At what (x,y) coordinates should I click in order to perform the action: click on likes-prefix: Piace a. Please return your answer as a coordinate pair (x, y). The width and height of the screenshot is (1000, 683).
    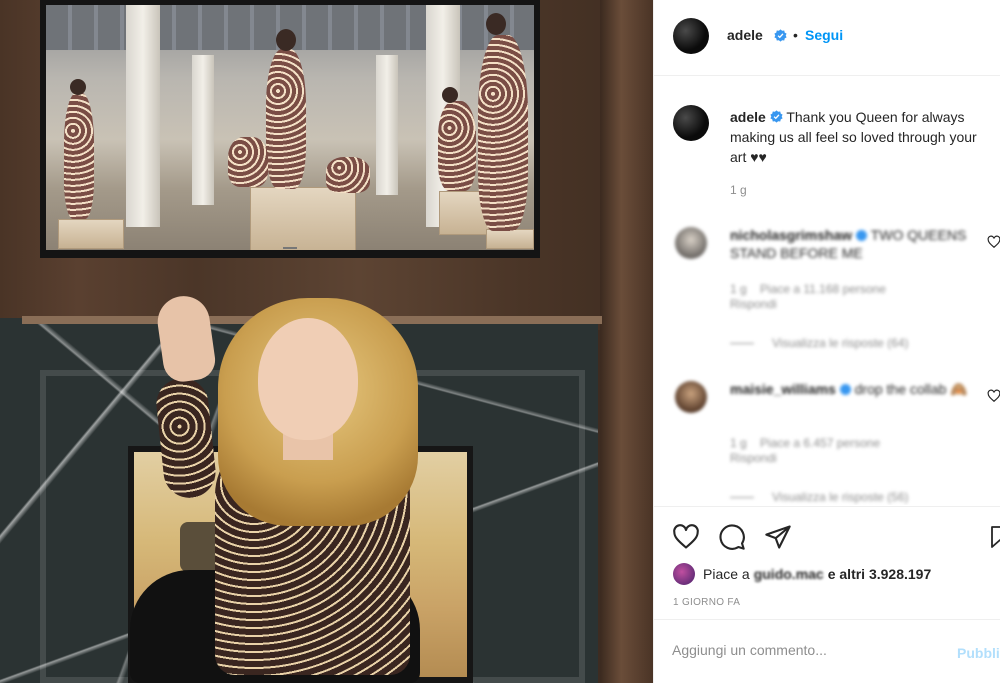
    Looking at the image, I should click on (726, 574).